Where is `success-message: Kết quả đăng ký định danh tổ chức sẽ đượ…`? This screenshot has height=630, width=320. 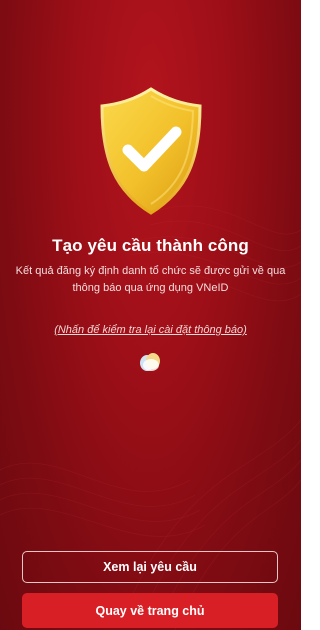 success-message: Kết quả đăng ký định danh tổ chức sẽ đượ… is located at coordinates (150, 279).